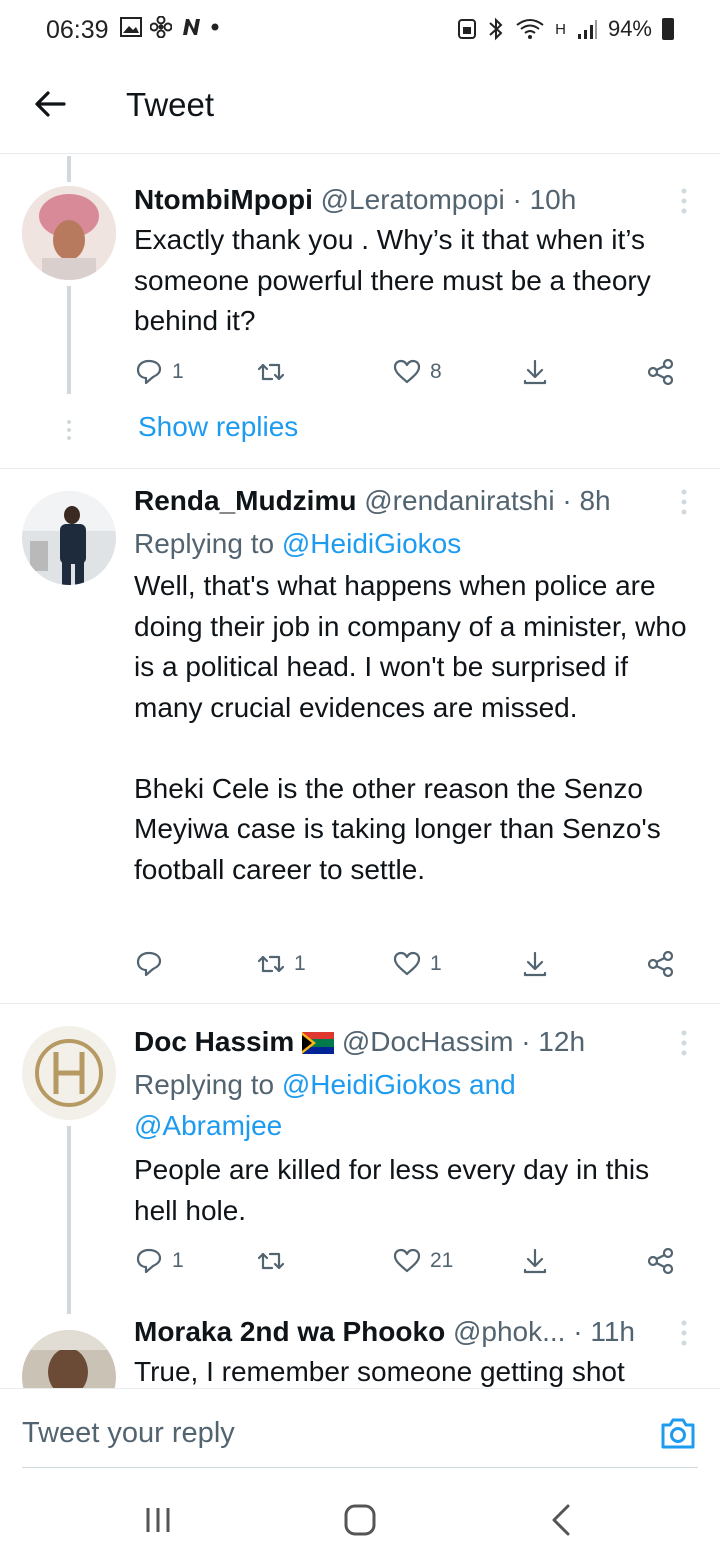 The height and width of the screenshot is (1560, 720). What do you see at coordinates (128, 1433) in the screenshot?
I see `reply-input: Tweet your reply` at bounding box center [128, 1433].